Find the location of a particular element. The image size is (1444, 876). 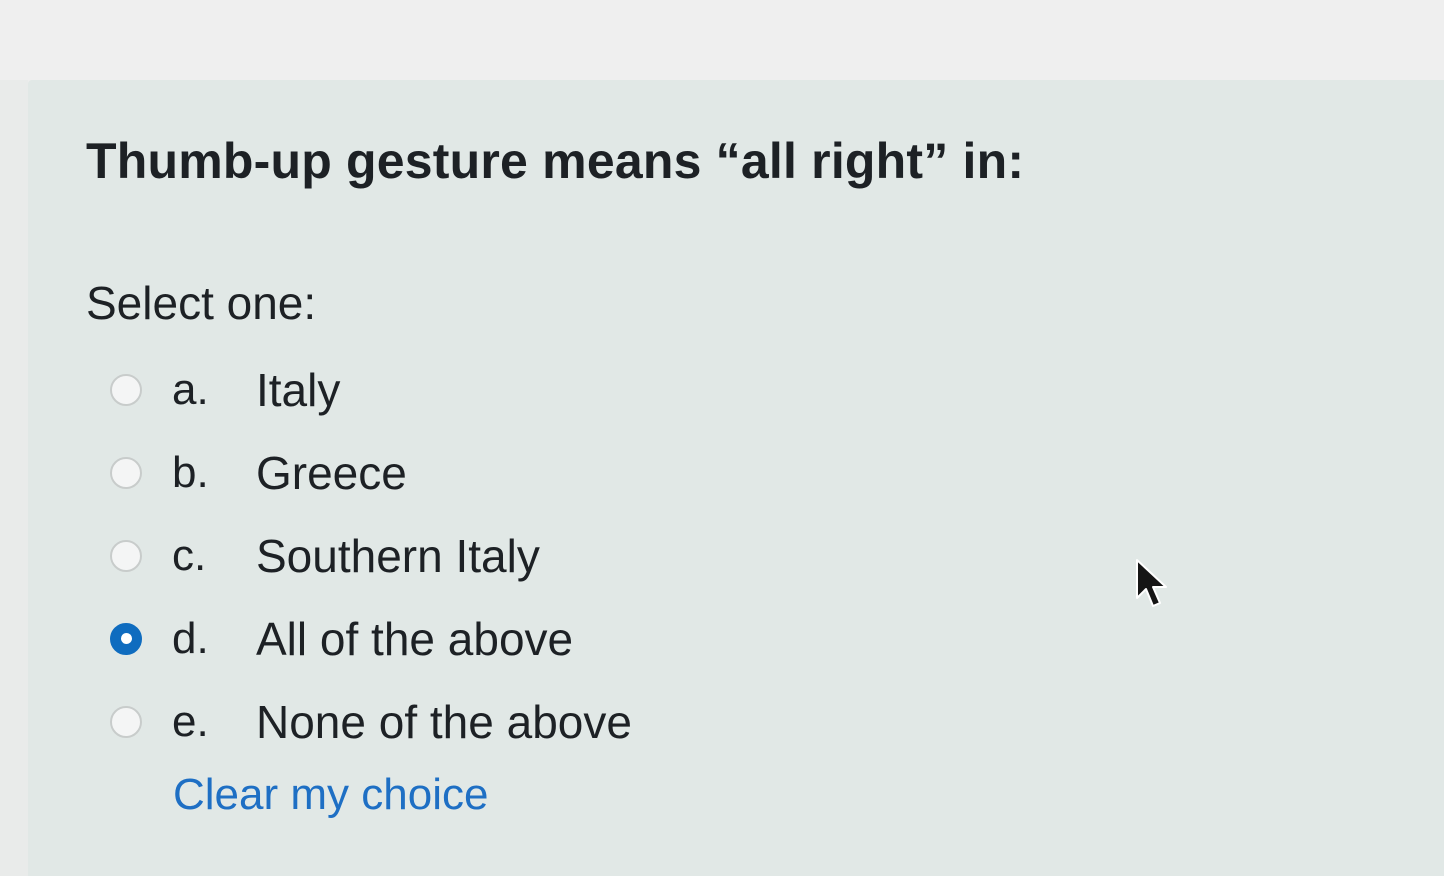

answer-label: None of the above is located at coordinates (444, 722).